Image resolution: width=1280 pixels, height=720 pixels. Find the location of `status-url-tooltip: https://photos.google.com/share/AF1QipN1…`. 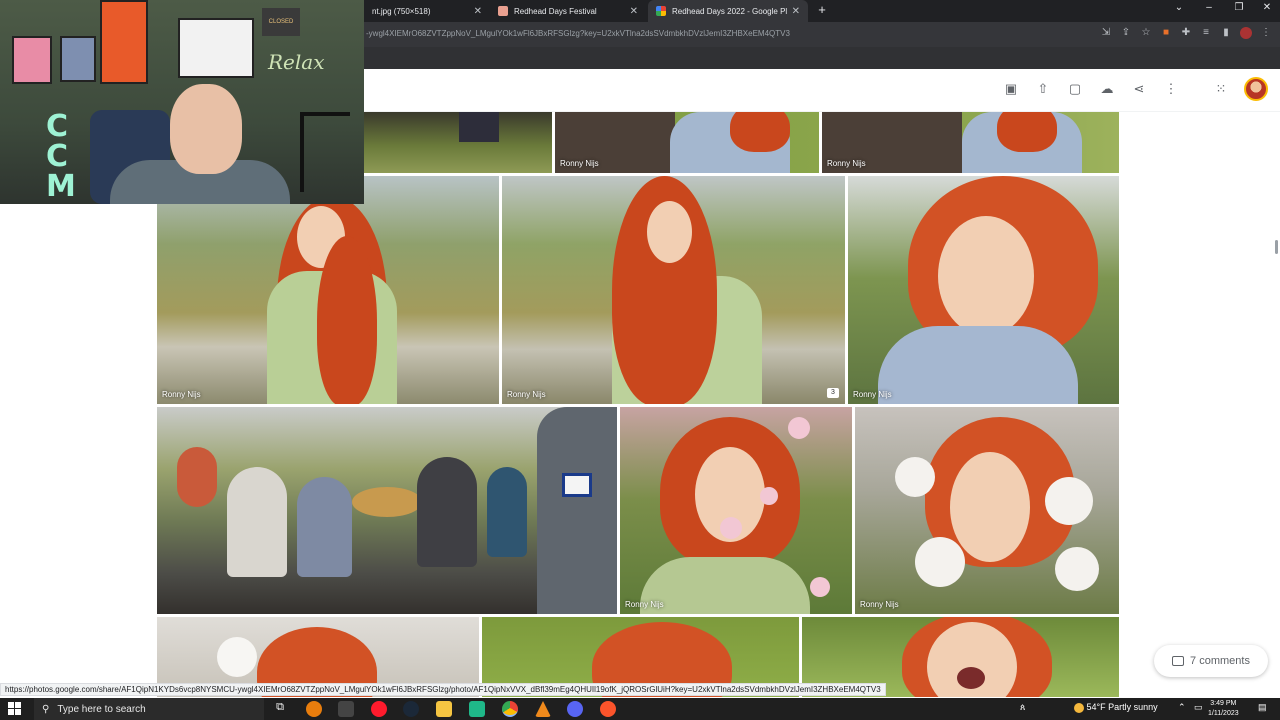

status-url-tooltip: https://photos.google.com/share/AF1QipN1… is located at coordinates (443, 689).